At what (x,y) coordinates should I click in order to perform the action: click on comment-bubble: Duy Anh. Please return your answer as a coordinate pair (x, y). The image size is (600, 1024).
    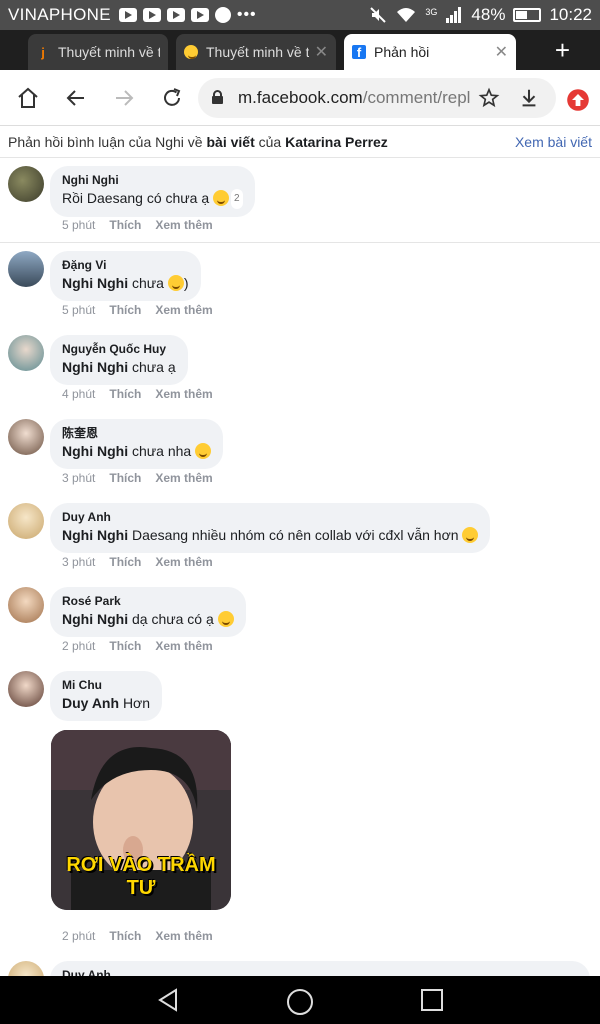
    Looking at the image, I should click on (320, 968).